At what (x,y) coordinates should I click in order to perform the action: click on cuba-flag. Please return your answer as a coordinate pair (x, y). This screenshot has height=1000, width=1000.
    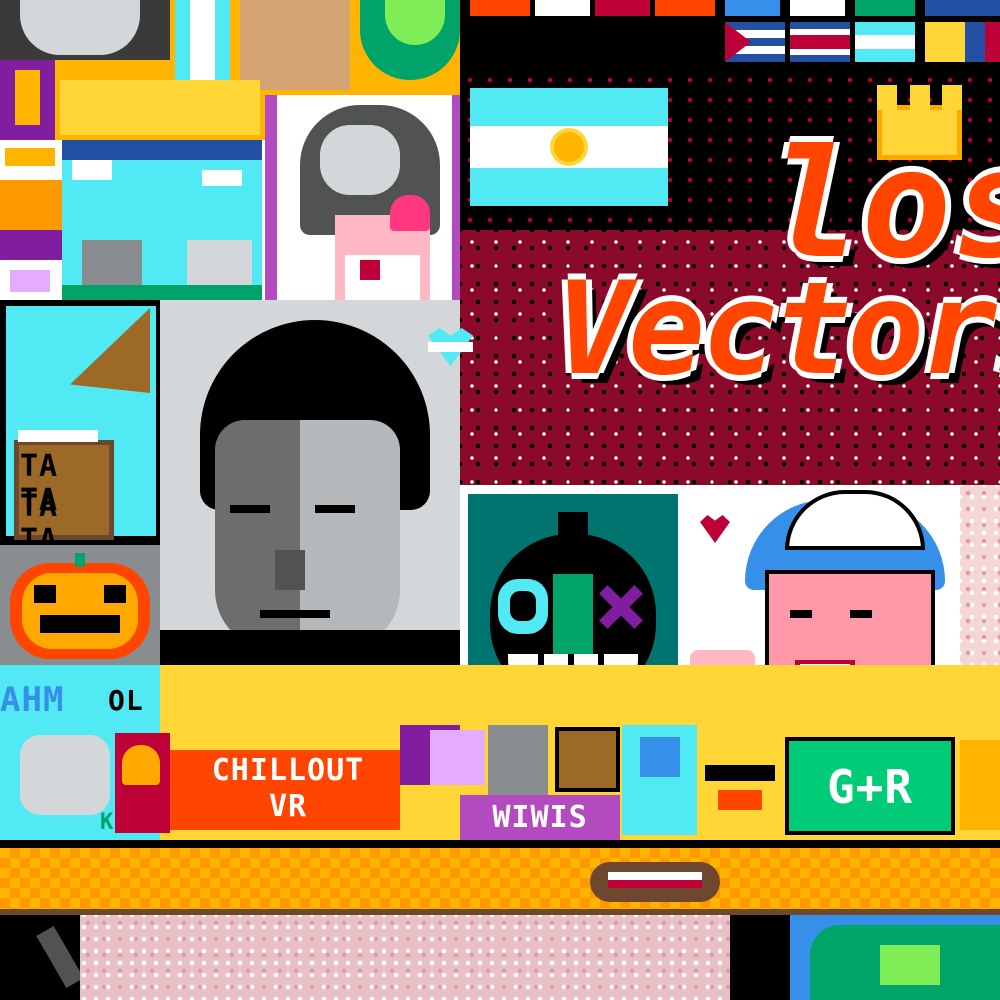
    Looking at the image, I should click on (755, 42).